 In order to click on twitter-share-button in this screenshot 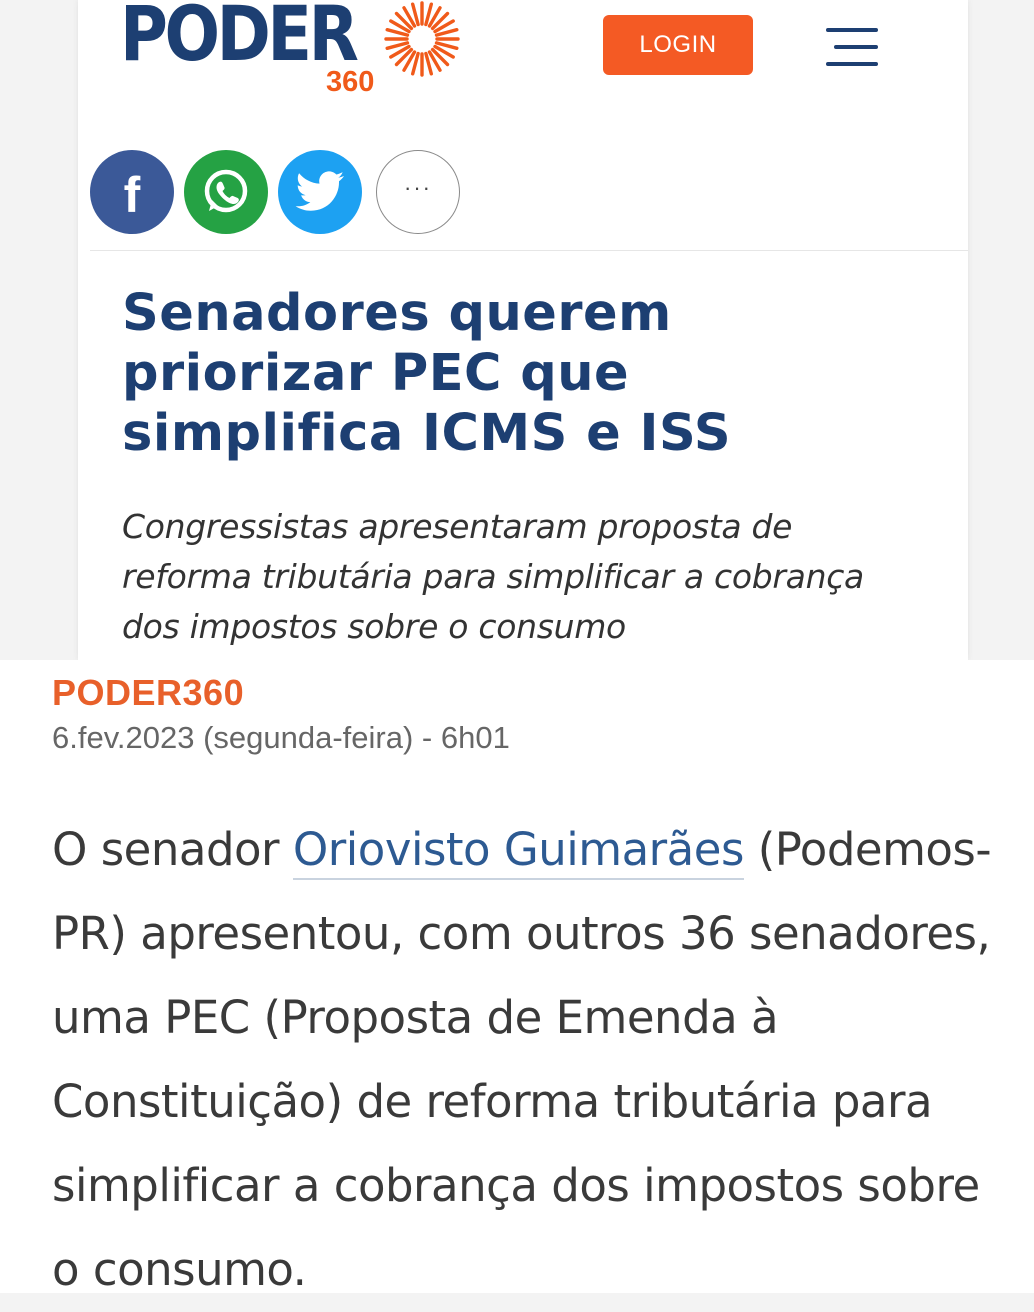, I will do `click(320, 192)`.